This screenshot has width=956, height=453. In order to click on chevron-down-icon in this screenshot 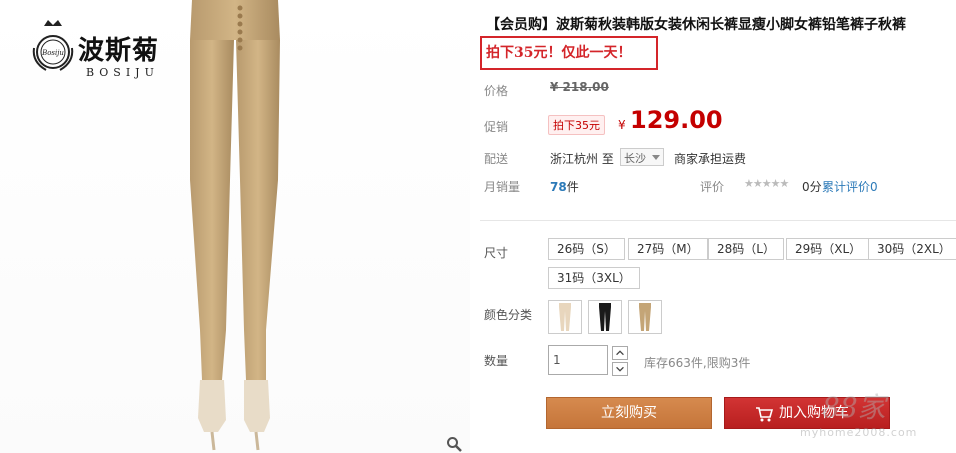, I will do `click(656, 157)`.